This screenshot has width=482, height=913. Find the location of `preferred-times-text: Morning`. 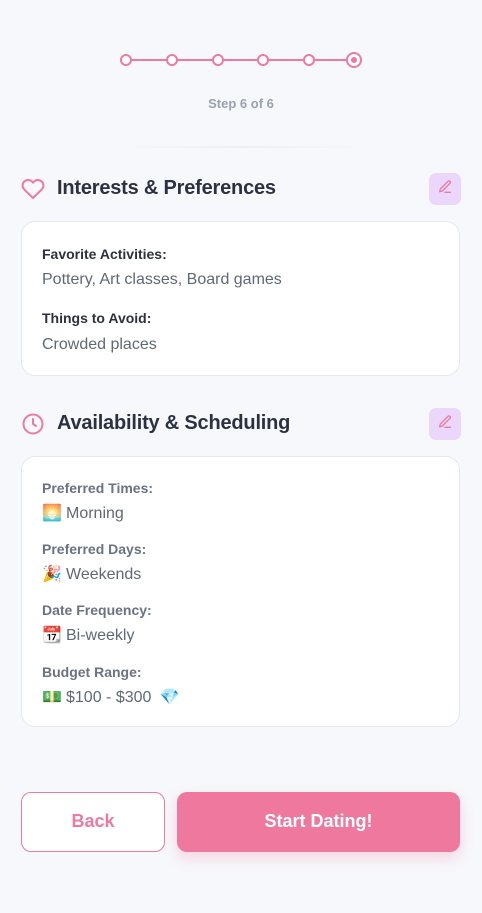

preferred-times-text: Morning is located at coordinates (95, 513).